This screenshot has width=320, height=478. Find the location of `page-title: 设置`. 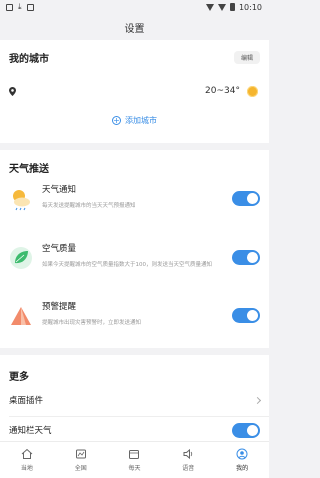

page-title: 设置 is located at coordinates (134, 29).